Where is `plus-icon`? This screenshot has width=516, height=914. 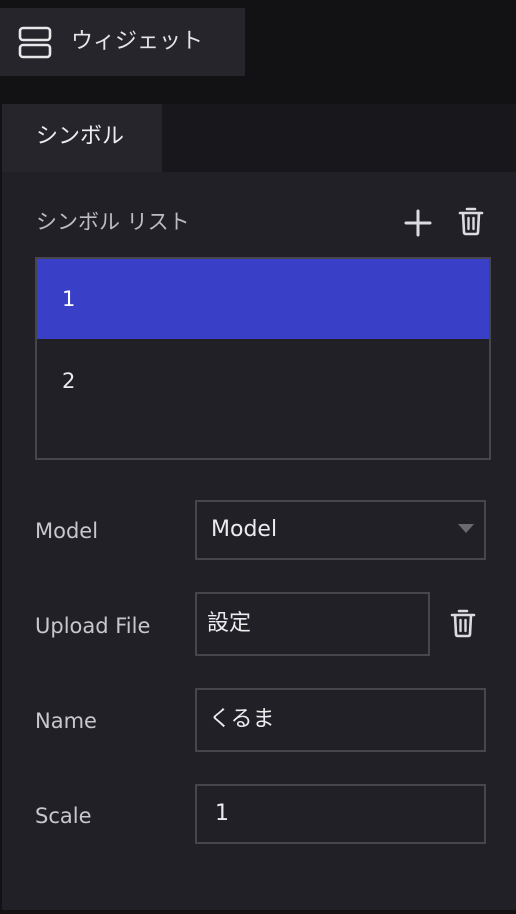
plus-icon is located at coordinates (418, 223).